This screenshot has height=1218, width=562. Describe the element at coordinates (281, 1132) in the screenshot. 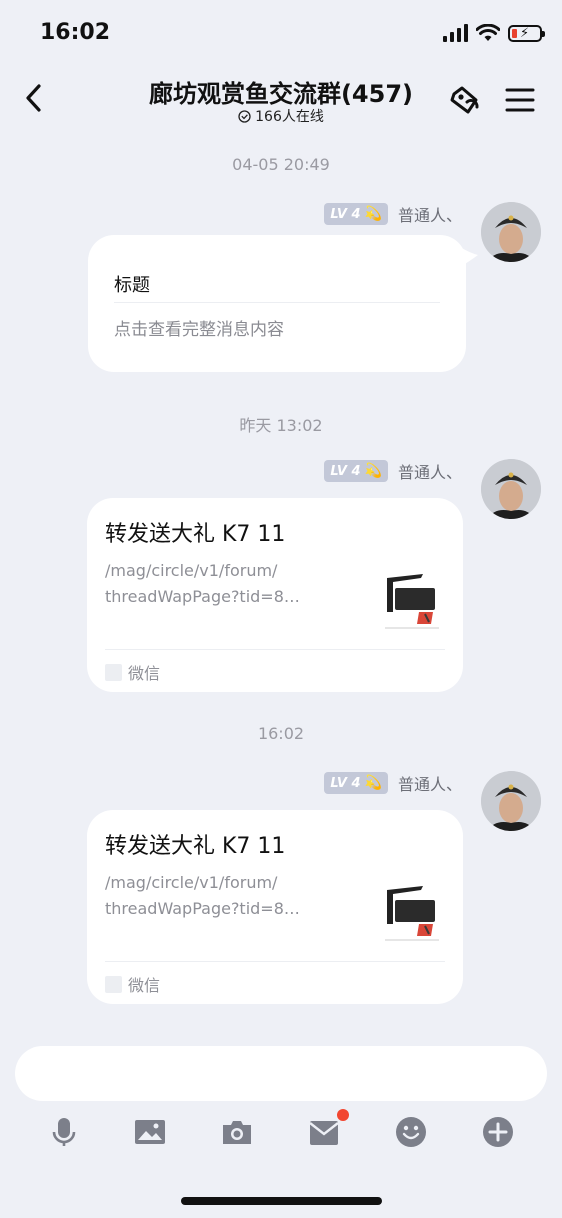

I see `input-toolbar` at that location.